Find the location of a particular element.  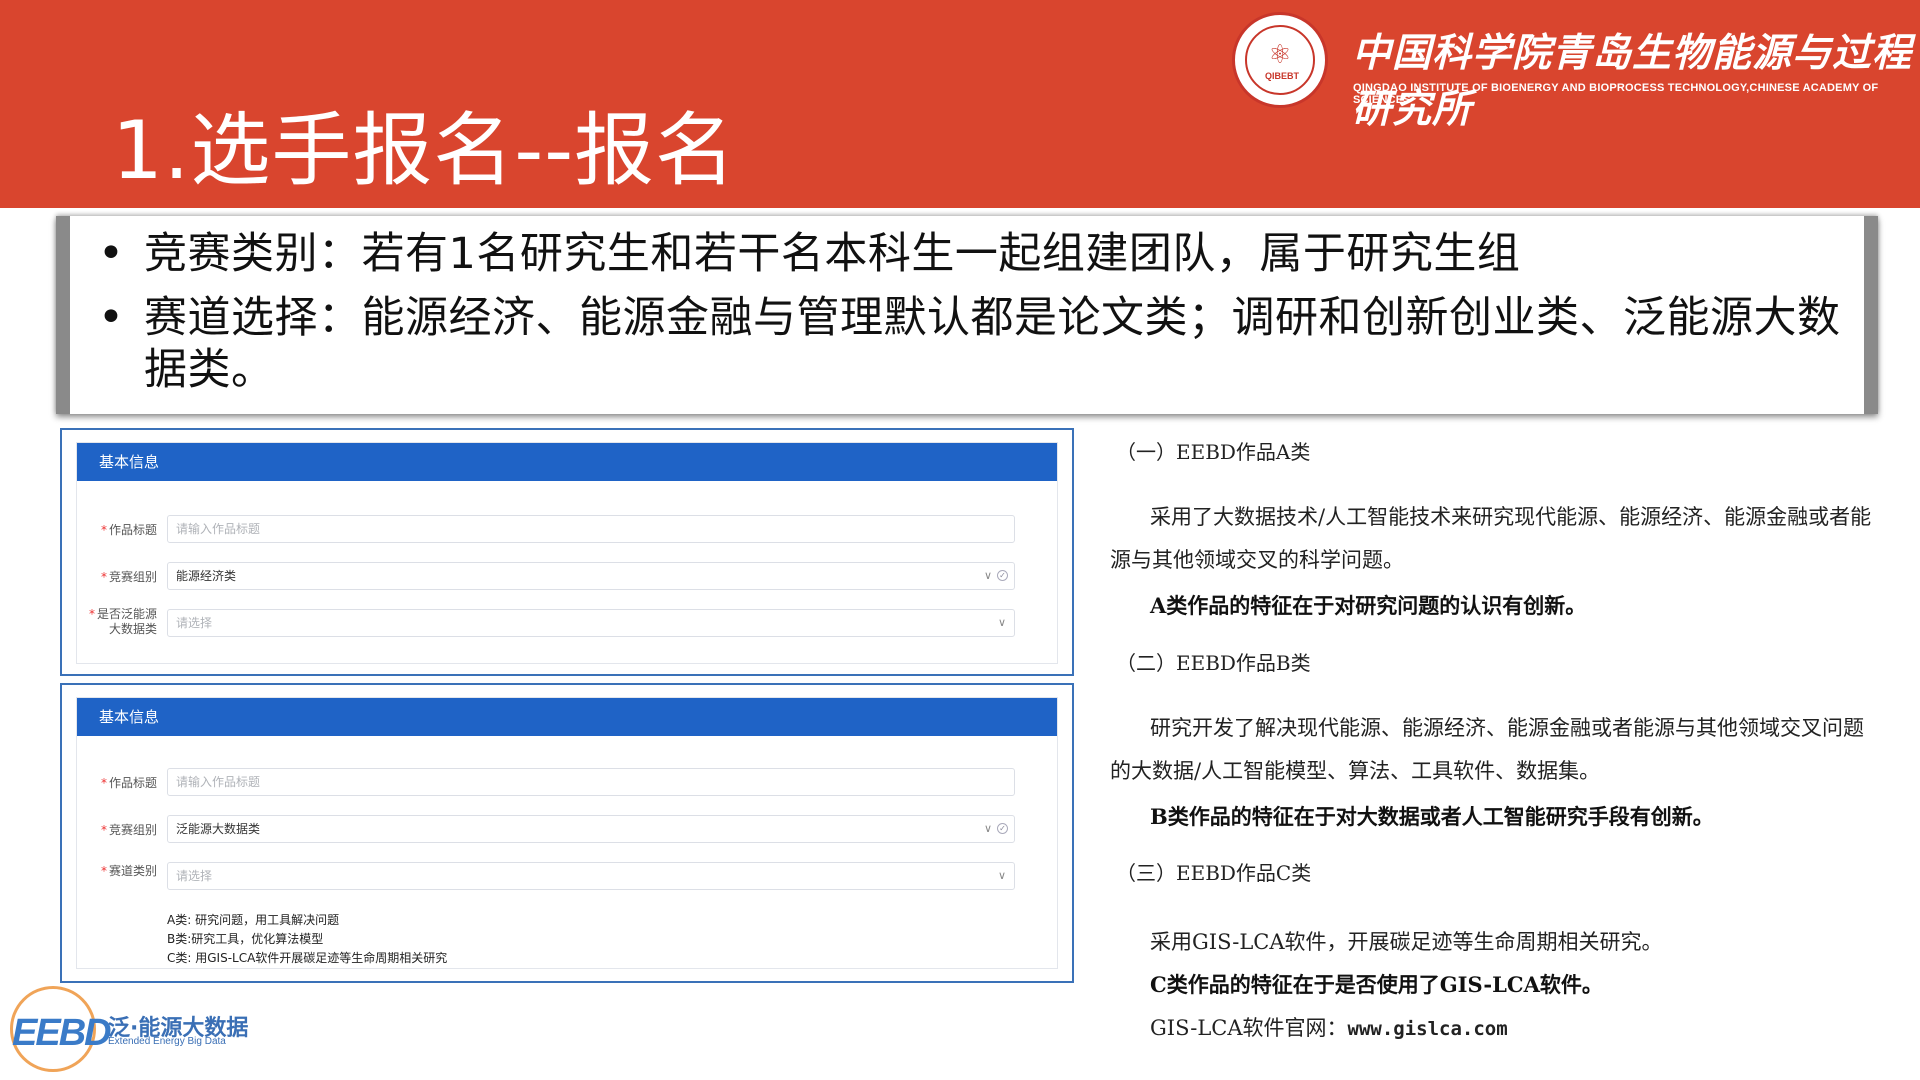

bigdata-placeholder: 请选择 is located at coordinates (194, 623).